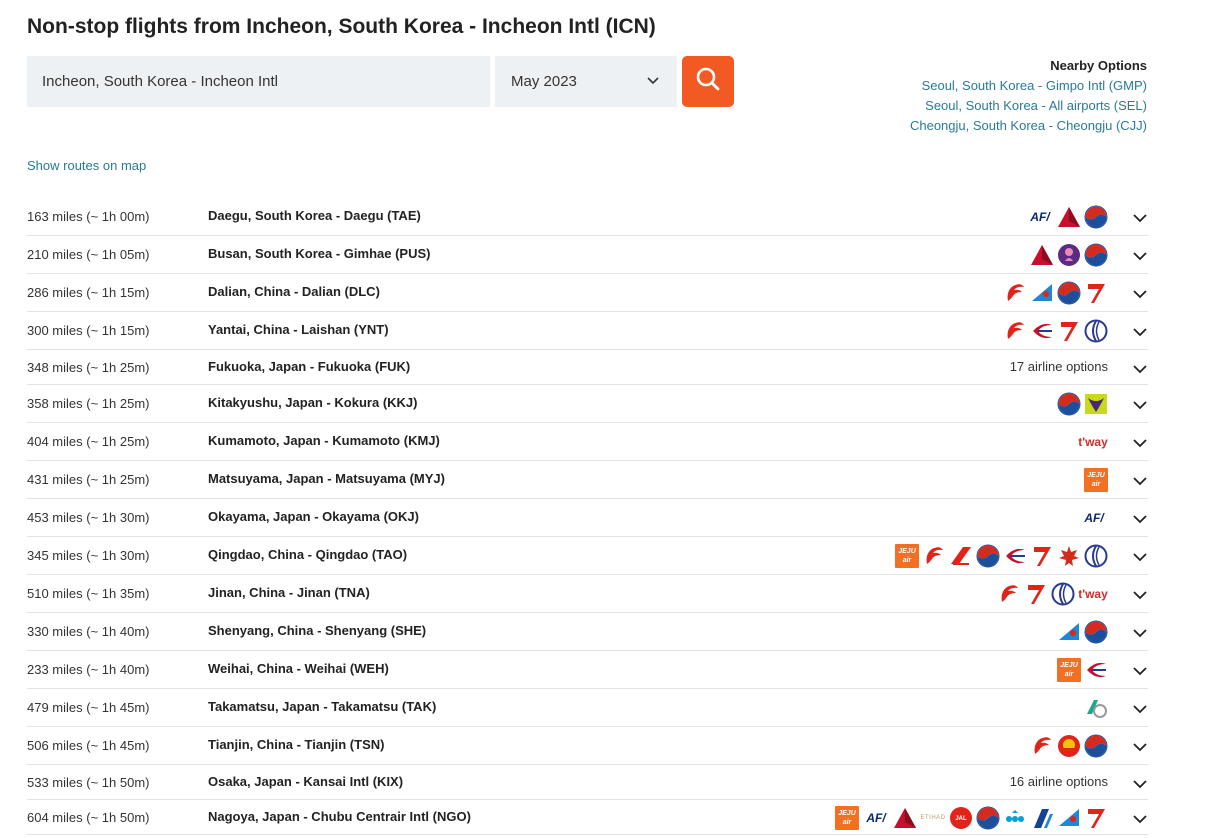 Image resolution: width=1210 pixels, height=838 pixels. Describe the element at coordinates (88, 669) in the screenshot. I see `route-distance: 233 miles (~ 1h 40m)` at that location.